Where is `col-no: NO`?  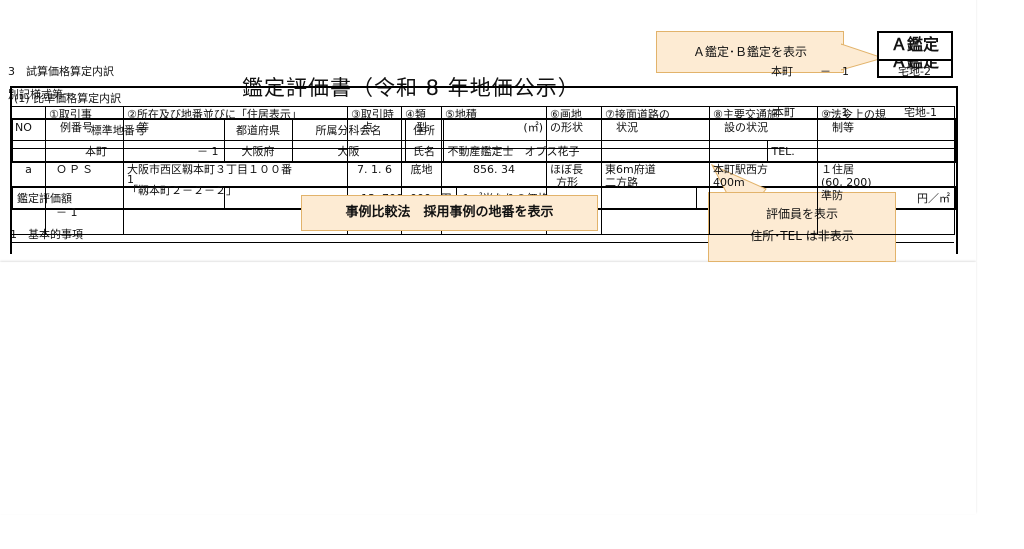 col-no: NO is located at coordinates (28, 127).